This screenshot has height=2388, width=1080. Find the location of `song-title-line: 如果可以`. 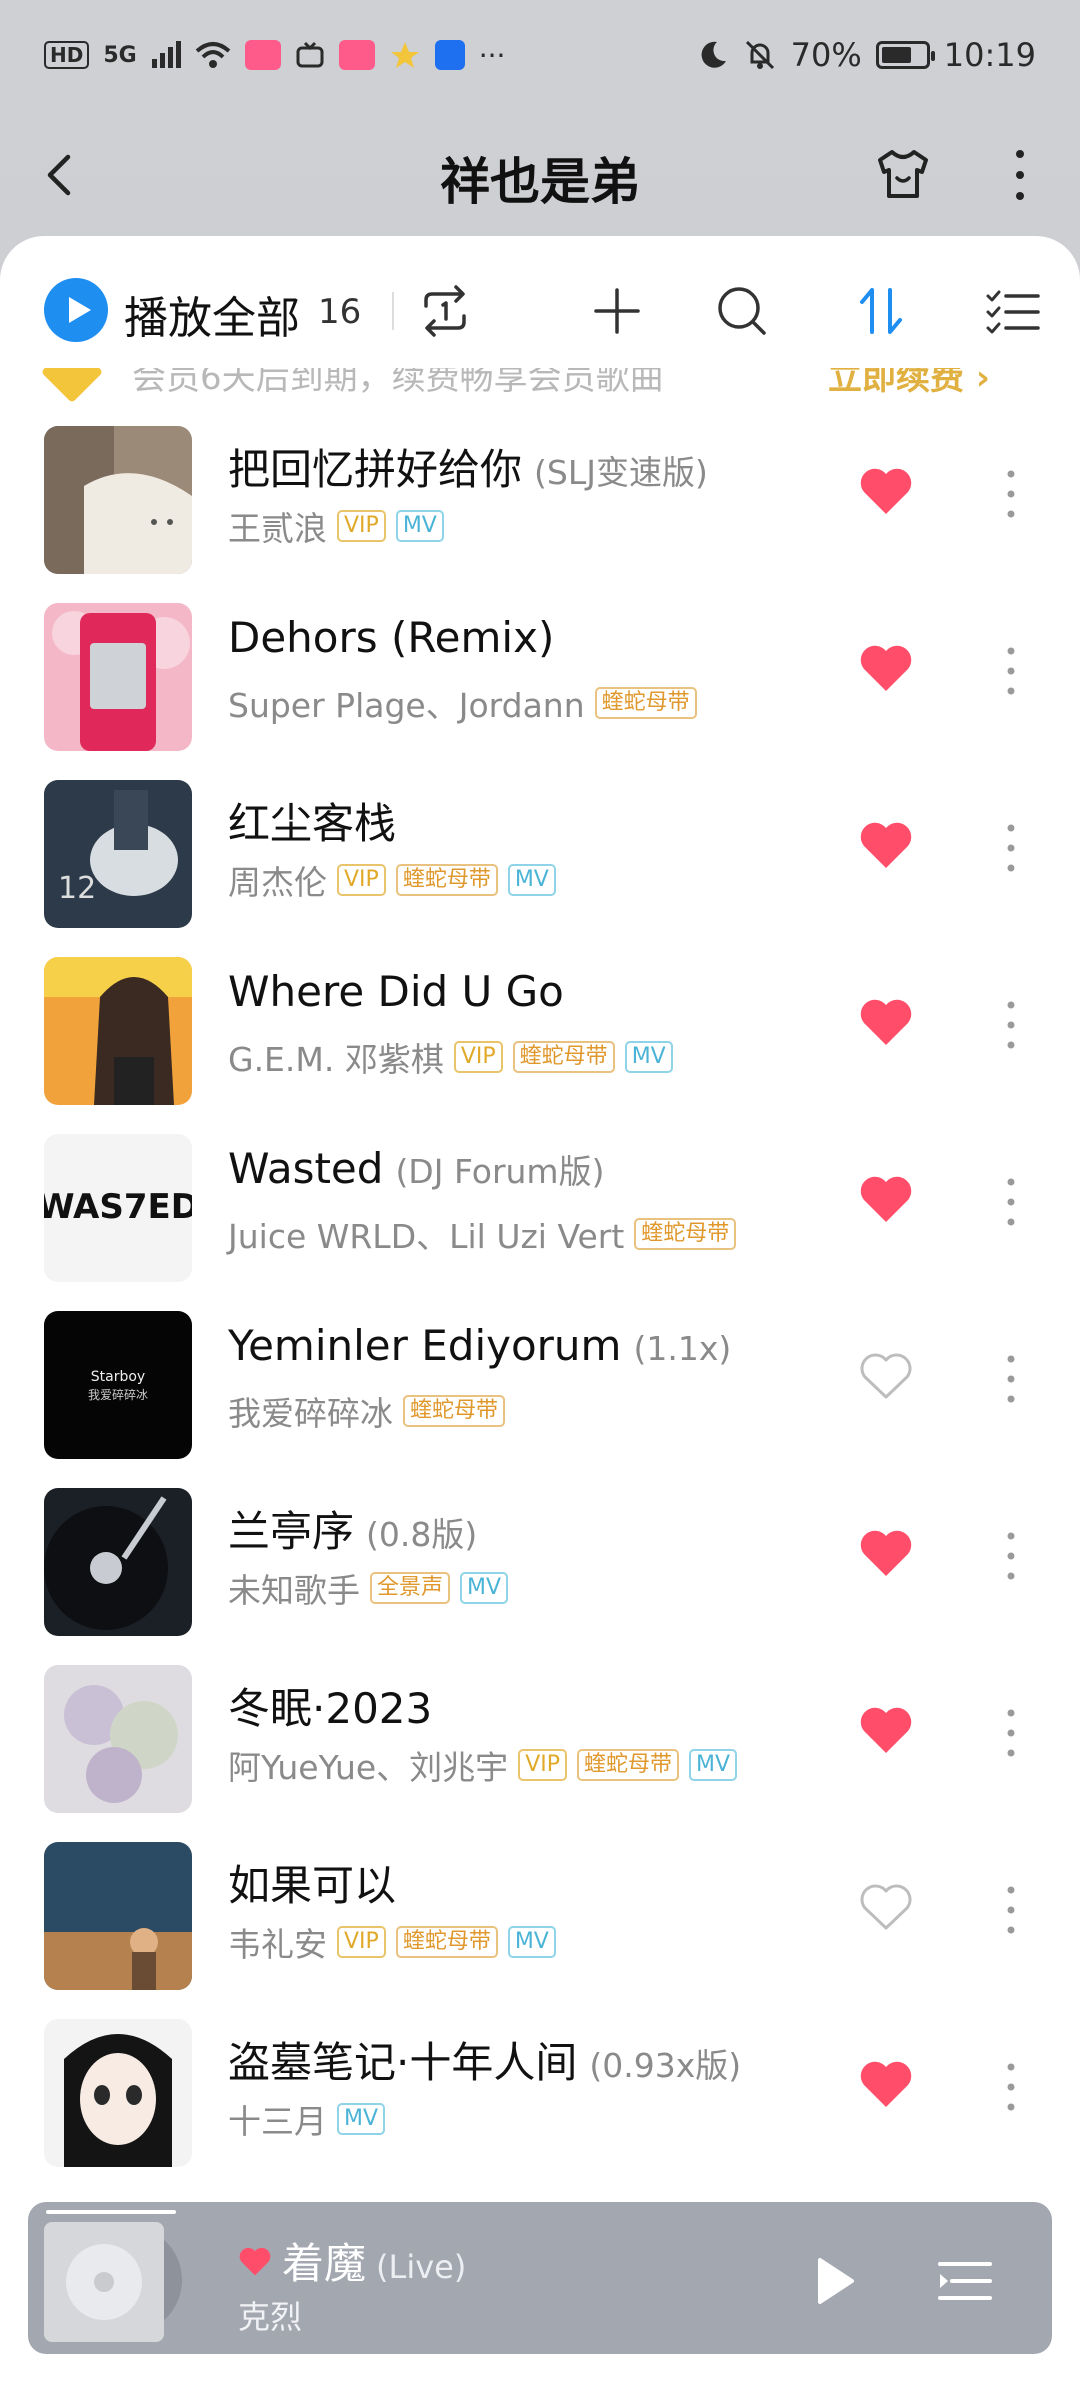

song-title-line: 如果可以 is located at coordinates (312, 1882).